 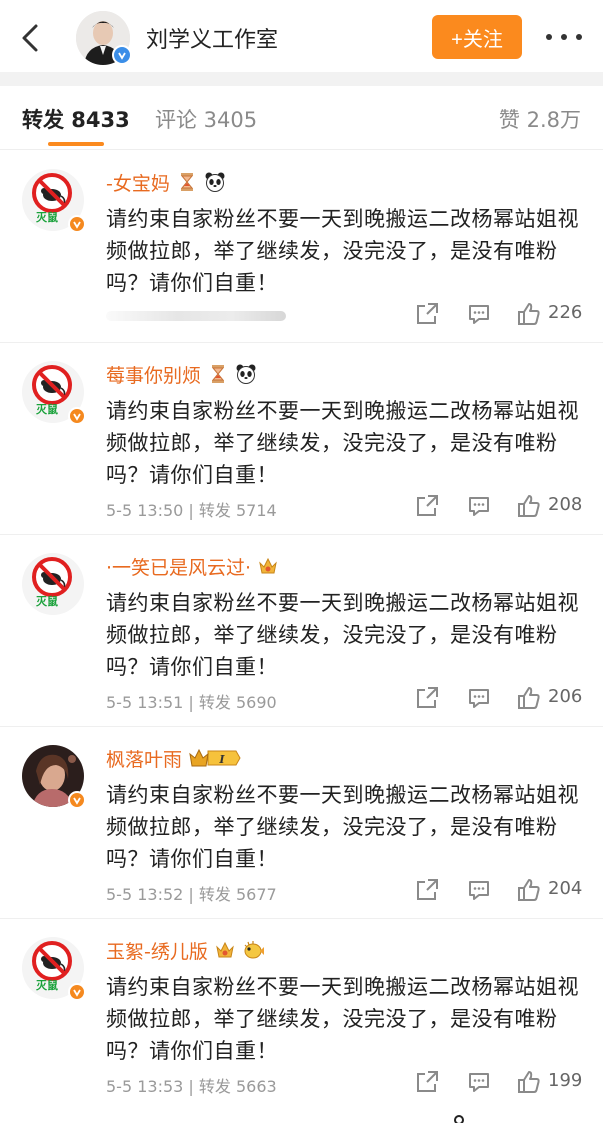 I want to click on username: 枫落叶雨, so click(x=144, y=758).